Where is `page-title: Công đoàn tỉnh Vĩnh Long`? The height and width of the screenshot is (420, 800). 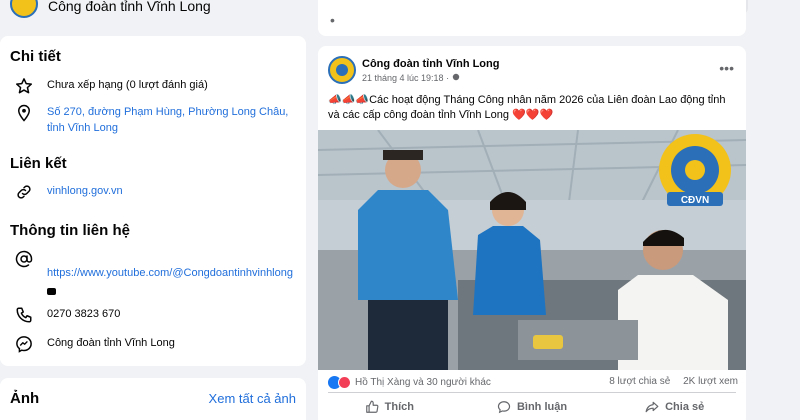 page-title: Công đoàn tỉnh Vĩnh Long is located at coordinates (129, 7).